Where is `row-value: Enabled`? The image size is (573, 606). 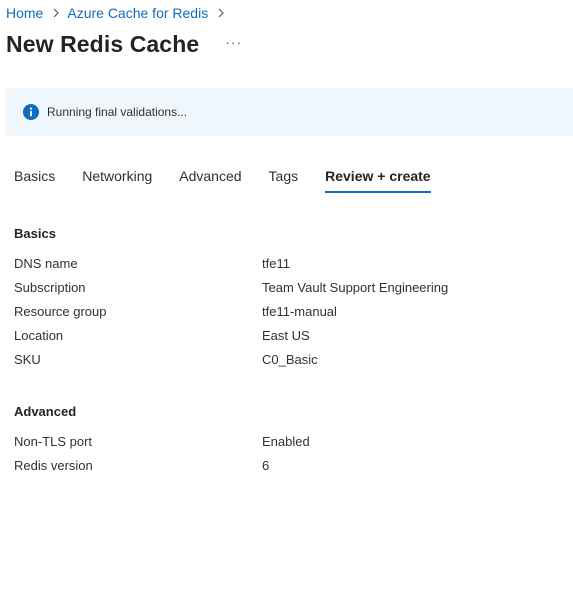
row-value: Enabled is located at coordinates (286, 441).